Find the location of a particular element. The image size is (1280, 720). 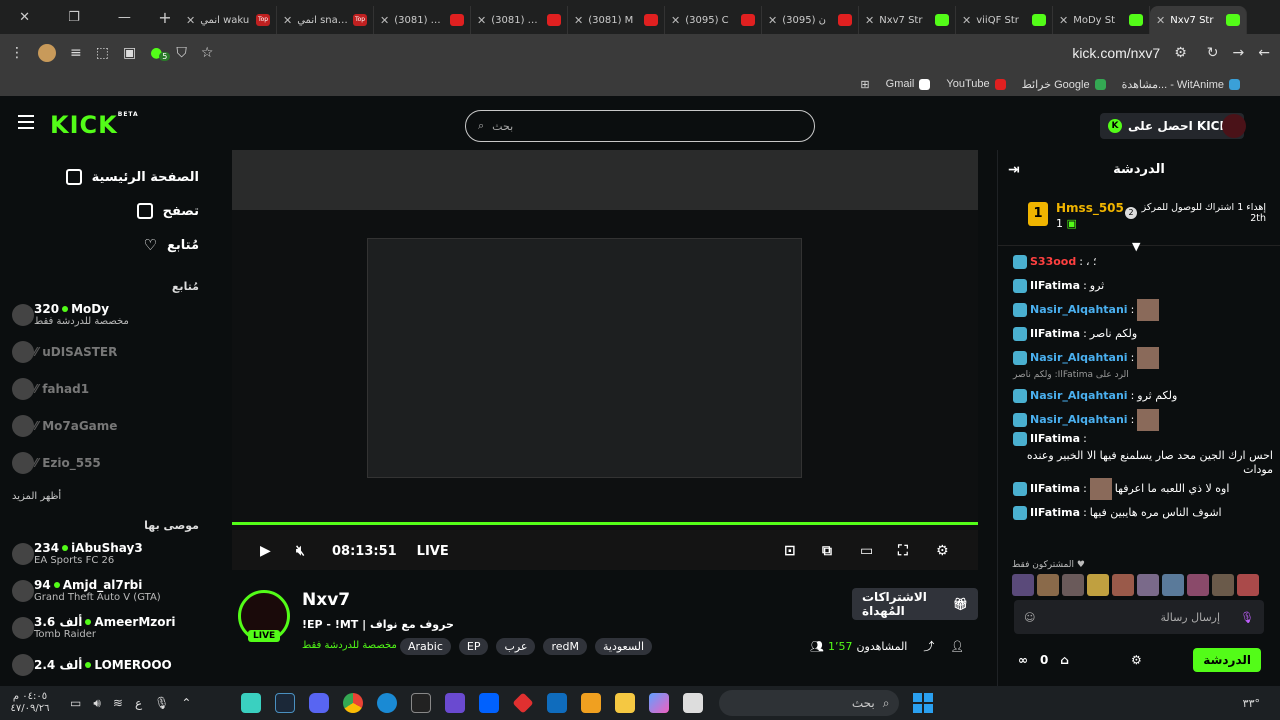

volume-icon: 🔊︎ is located at coordinates (97, 703).